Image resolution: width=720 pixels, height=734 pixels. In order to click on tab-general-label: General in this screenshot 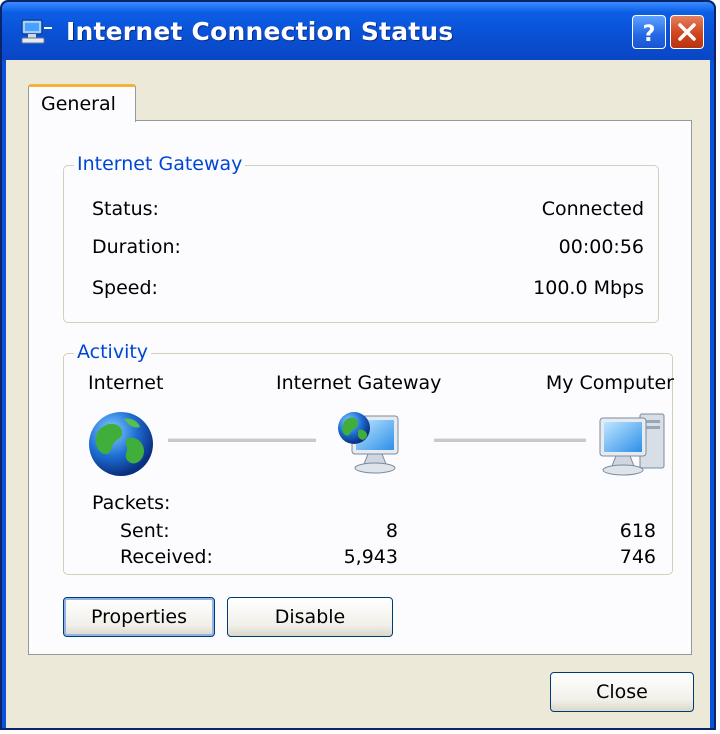, I will do `click(78, 104)`.